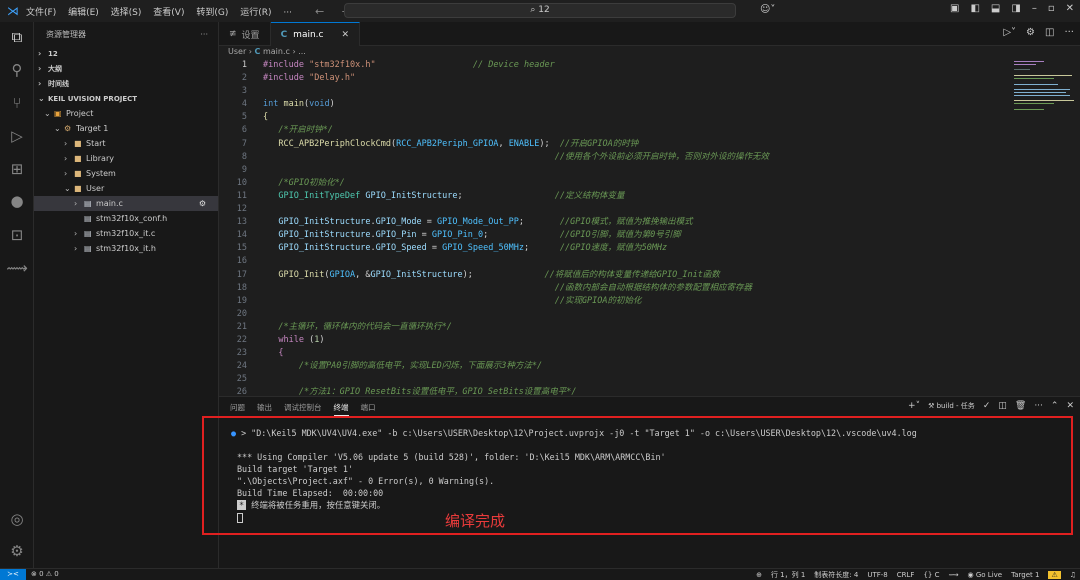 The height and width of the screenshot is (580, 1080). Describe the element at coordinates (1002, 406) in the screenshot. I see `split-terminal-icon: ◫` at that location.